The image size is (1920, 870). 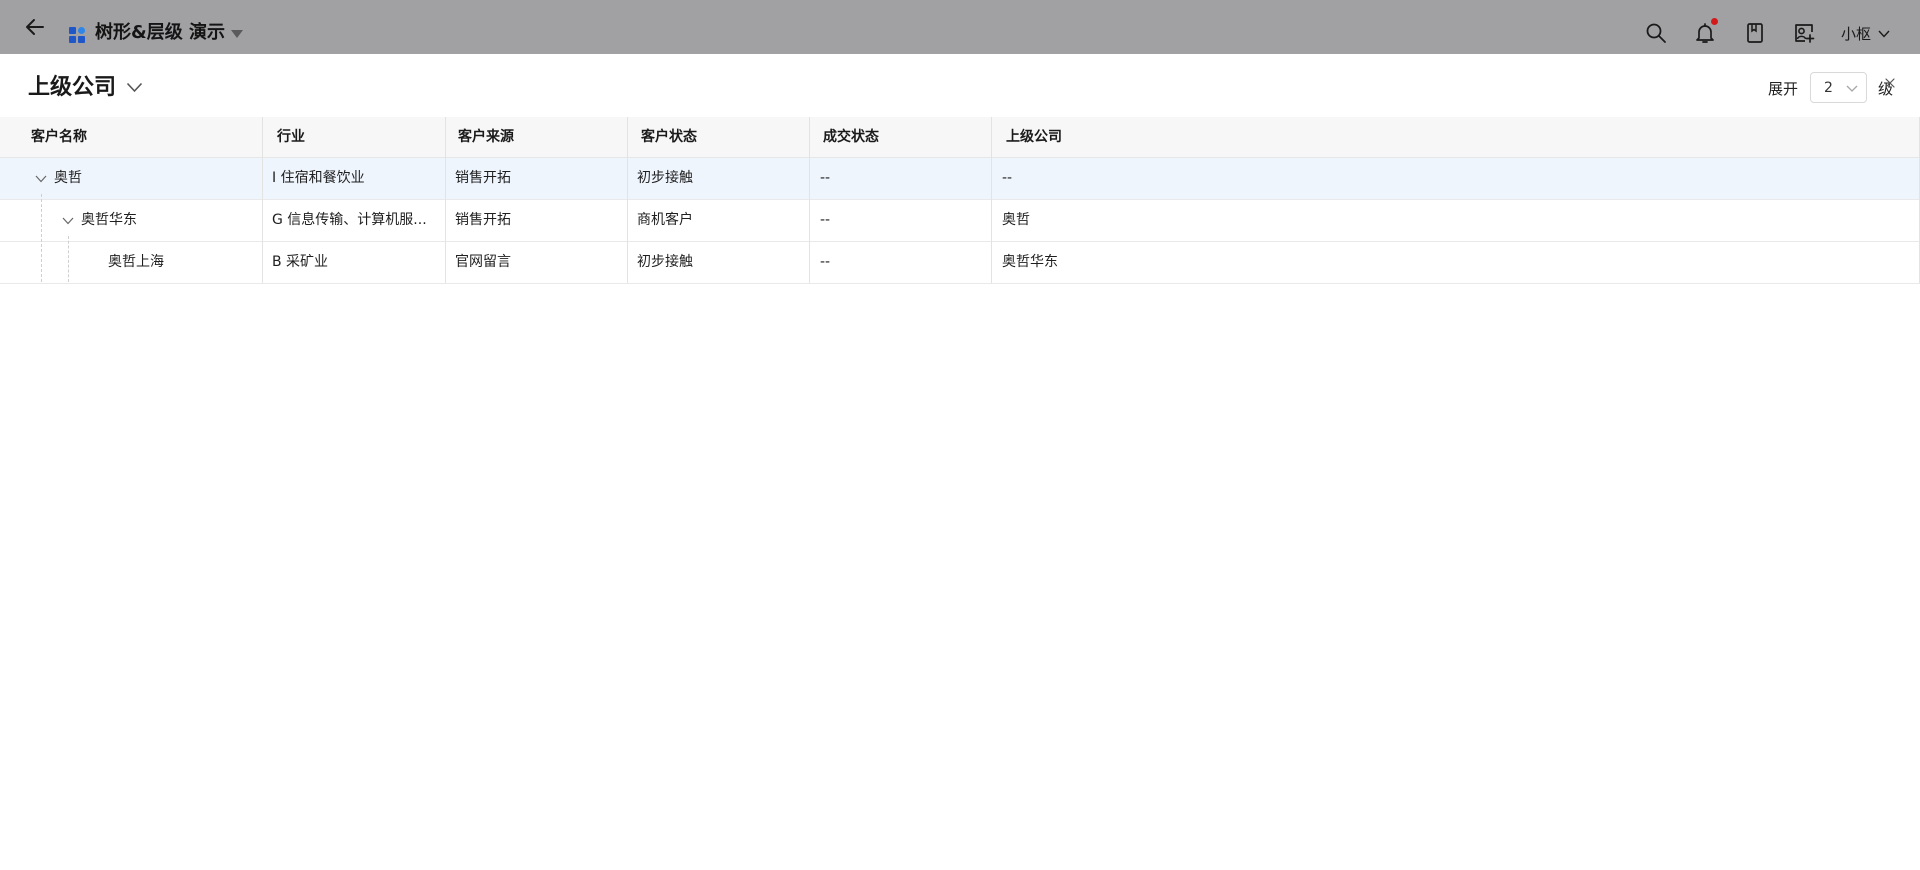 What do you see at coordinates (318, 178) in the screenshot?
I see `cell-industry: I 住宿和餐饮业` at bounding box center [318, 178].